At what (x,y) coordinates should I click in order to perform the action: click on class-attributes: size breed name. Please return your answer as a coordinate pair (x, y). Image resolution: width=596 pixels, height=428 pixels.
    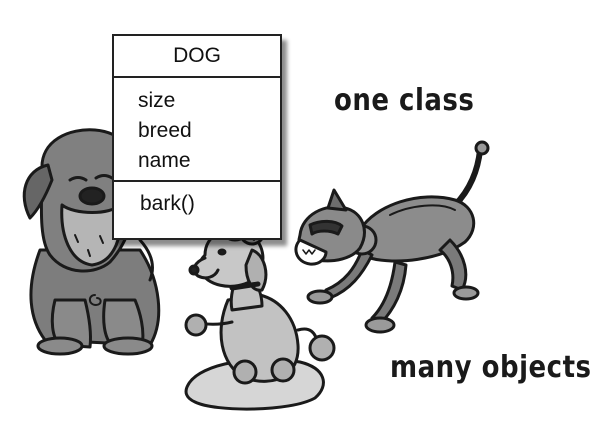
    Looking at the image, I should click on (197, 130).